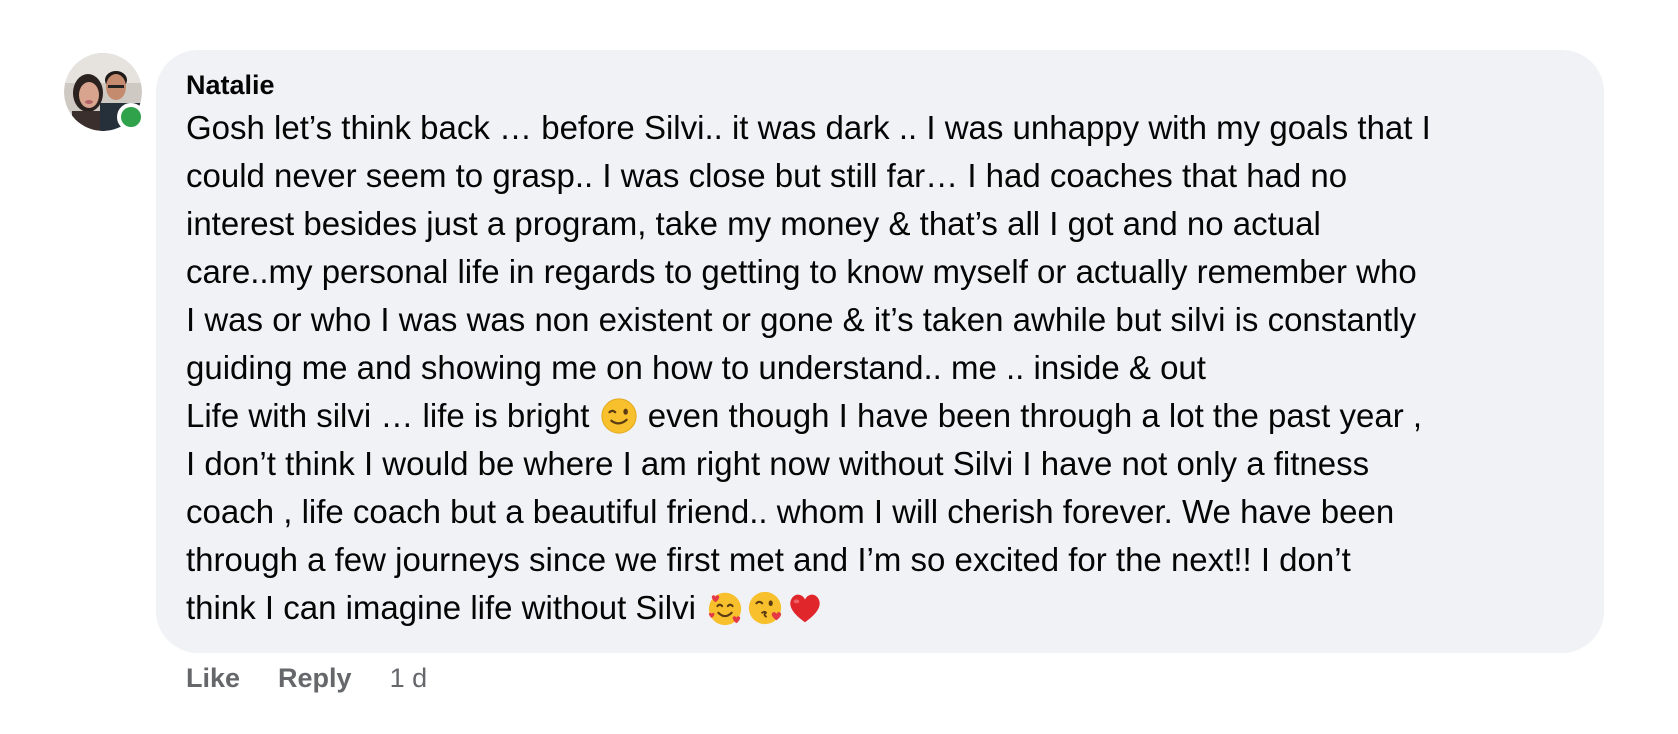 The width and height of the screenshot is (1678, 734). Describe the element at coordinates (725, 609) in the screenshot. I see `smiling-face-with-hearts-emoji` at that location.